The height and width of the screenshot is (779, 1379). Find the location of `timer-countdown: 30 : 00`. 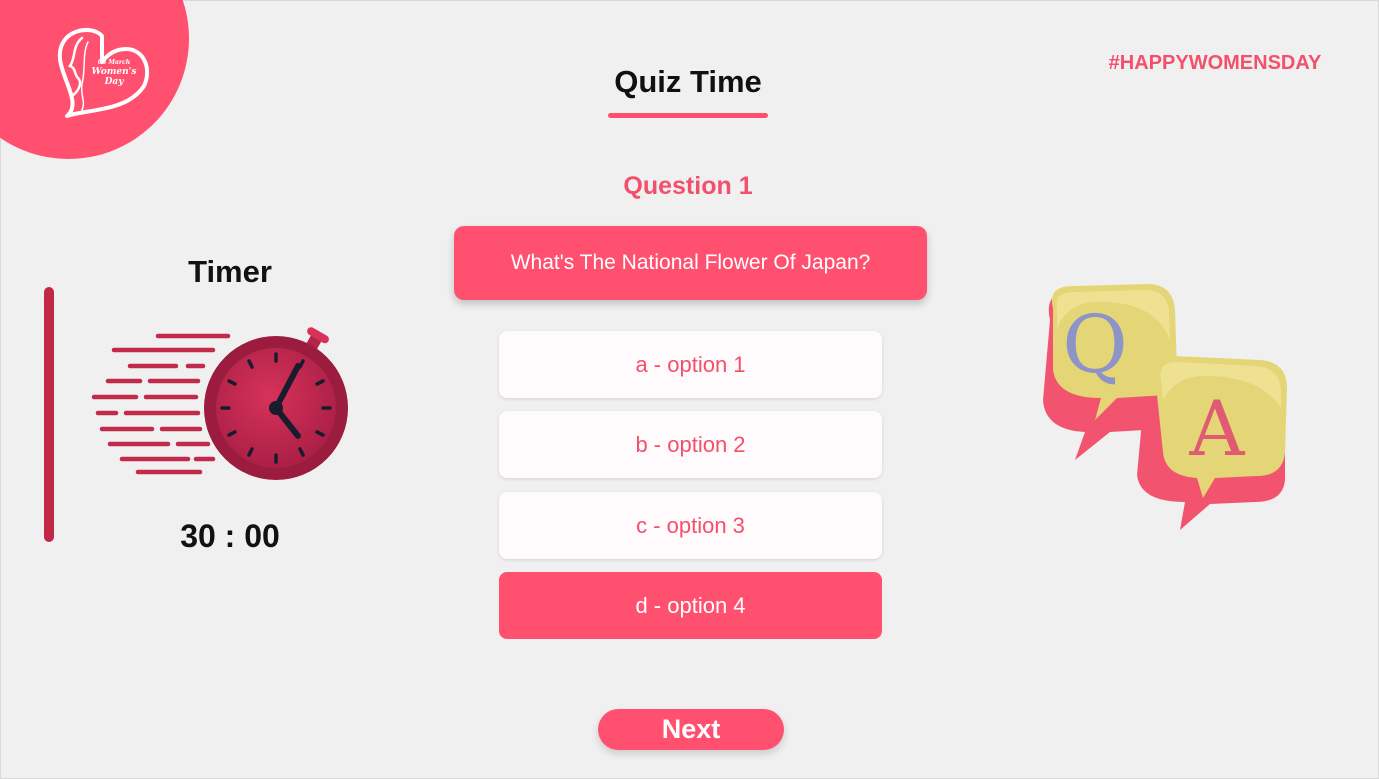

timer-countdown: 30 : 00 is located at coordinates (230, 536).